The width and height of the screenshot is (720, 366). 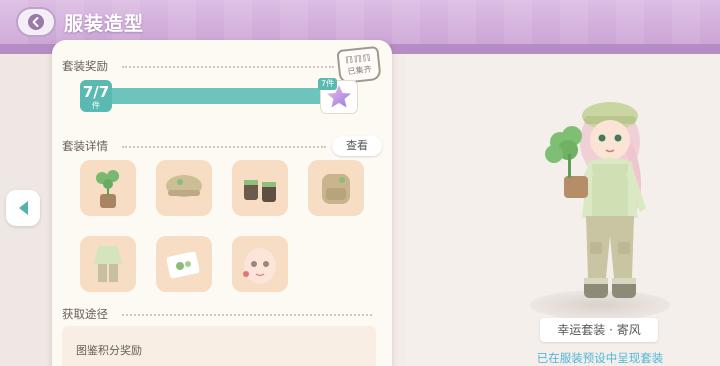 I want to click on back-arrow-icon, so click(x=36, y=22).